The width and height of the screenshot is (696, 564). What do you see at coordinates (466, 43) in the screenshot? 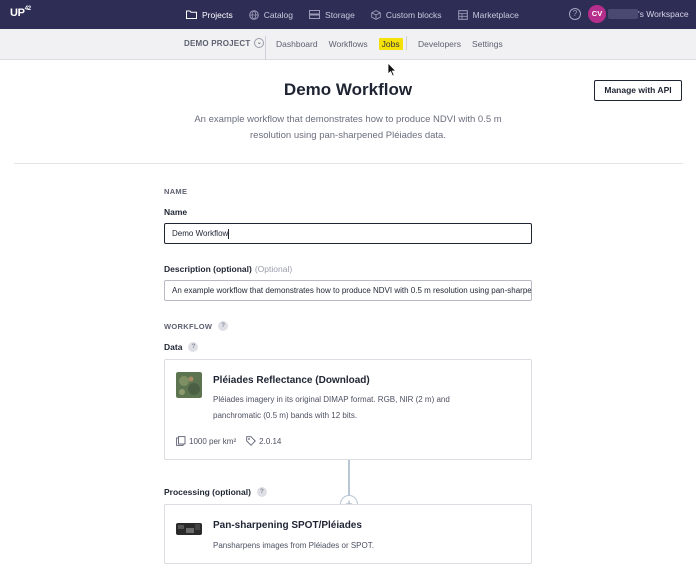
I see `project-subnav-secondary: Developers Settings` at bounding box center [466, 43].